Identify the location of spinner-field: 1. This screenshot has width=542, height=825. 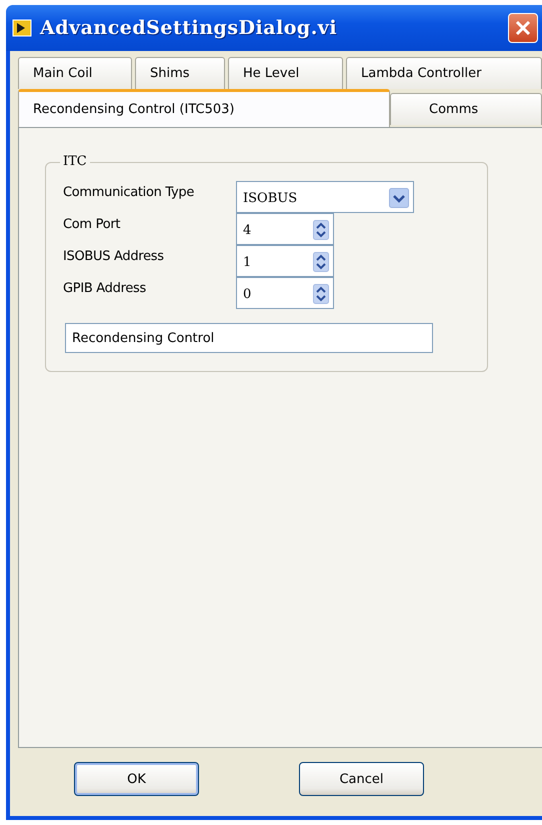
(285, 261).